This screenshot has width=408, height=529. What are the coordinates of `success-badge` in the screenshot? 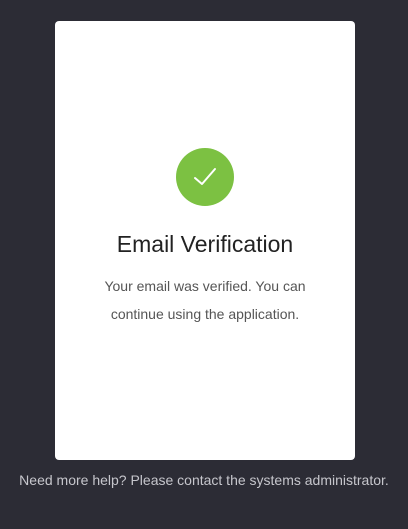 It's located at (205, 177).